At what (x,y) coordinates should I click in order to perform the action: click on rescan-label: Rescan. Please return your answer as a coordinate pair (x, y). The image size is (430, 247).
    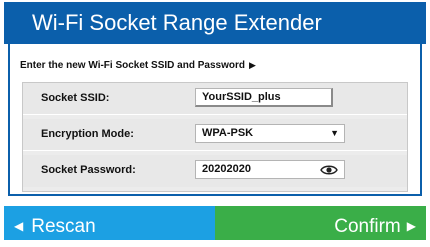
    Looking at the image, I should click on (63, 226).